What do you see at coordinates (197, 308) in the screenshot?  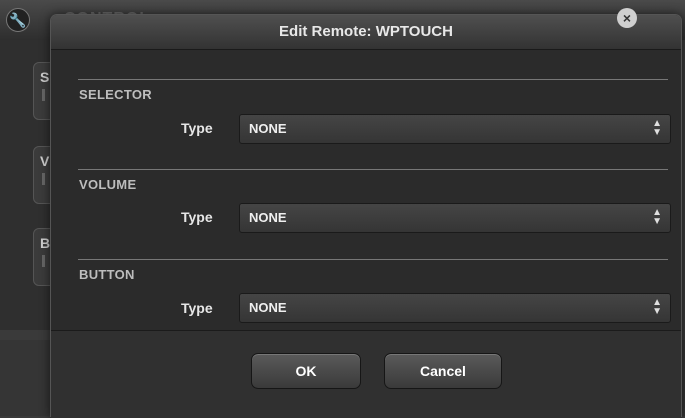 I see `button-type-label: Type` at bounding box center [197, 308].